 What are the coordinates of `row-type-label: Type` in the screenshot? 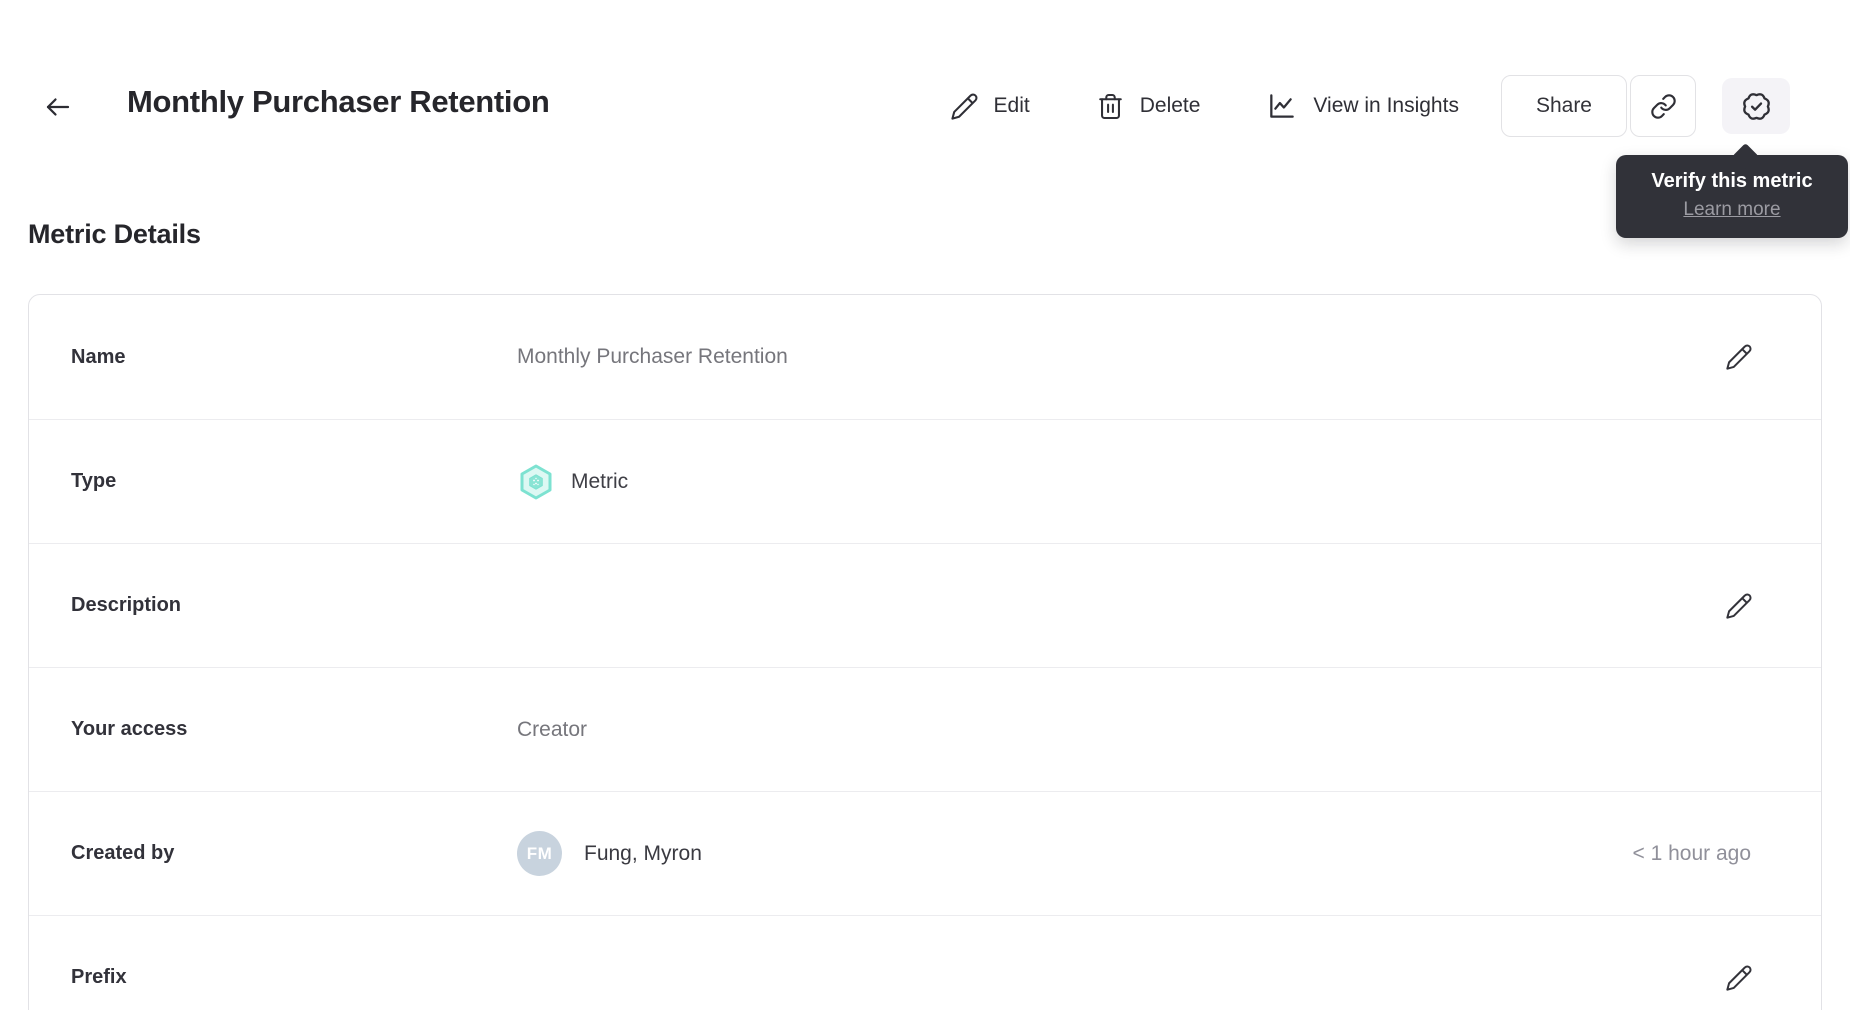 It's located at (94, 481).